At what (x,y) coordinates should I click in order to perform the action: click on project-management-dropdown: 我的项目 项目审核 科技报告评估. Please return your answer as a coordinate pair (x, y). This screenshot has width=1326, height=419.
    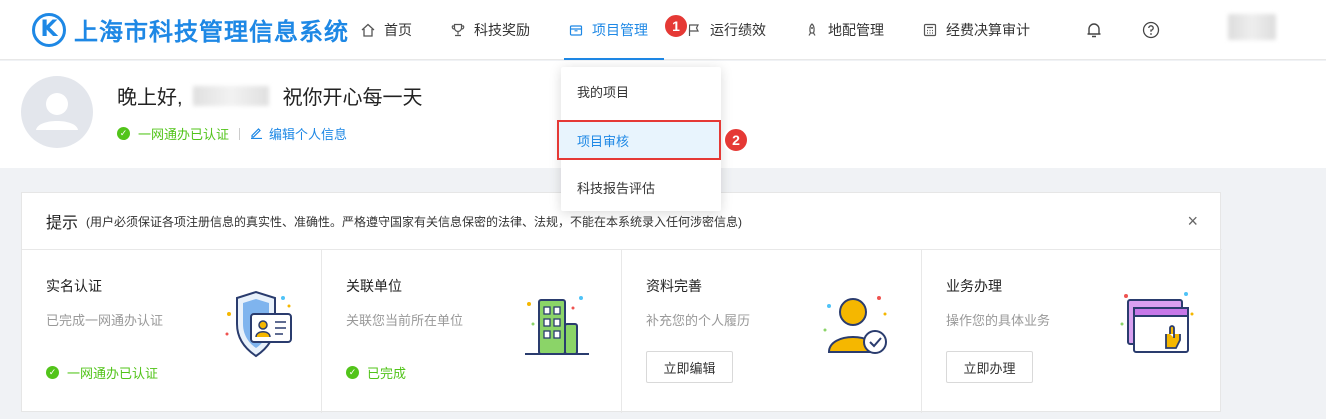
    Looking at the image, I should click on (639, 139).